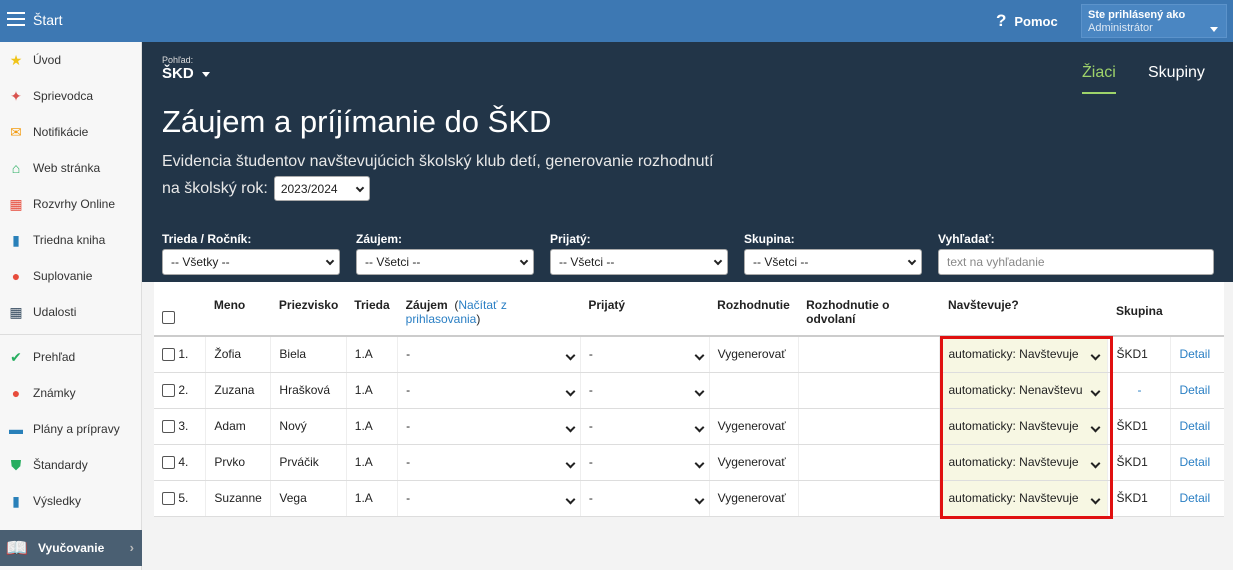 This screenshot has height=570, width=1233. Describe the element at coordinates (215, 188) in the screenshot. I see `year-prefix: na školský rok:` at that location.